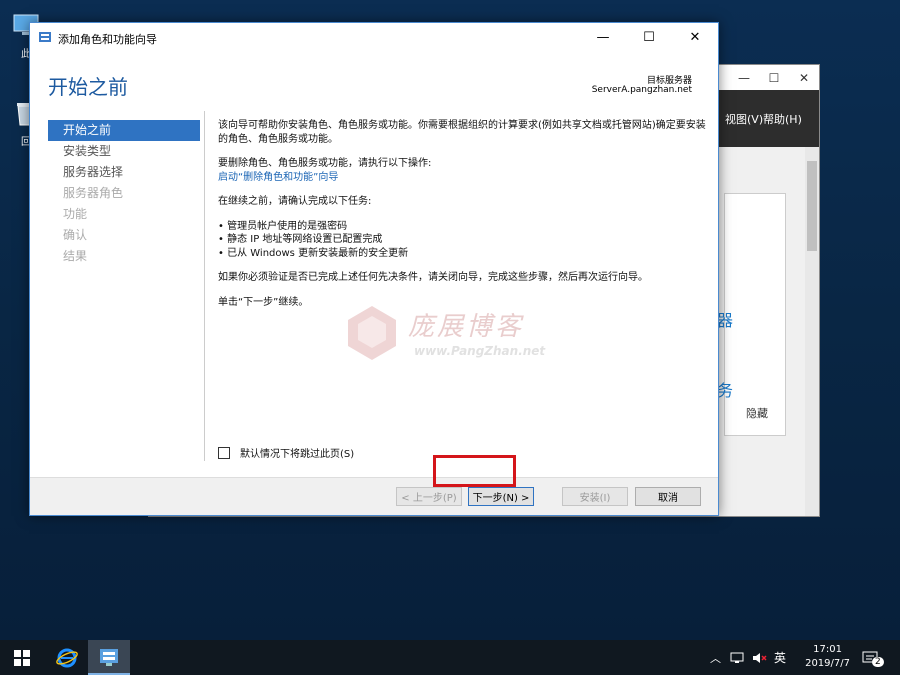 This screenshot has height=675, width=900. Describe the element at coordinates (75, 235) in the screenshot. I see `nav-item-confirmation: 确认` at that location.